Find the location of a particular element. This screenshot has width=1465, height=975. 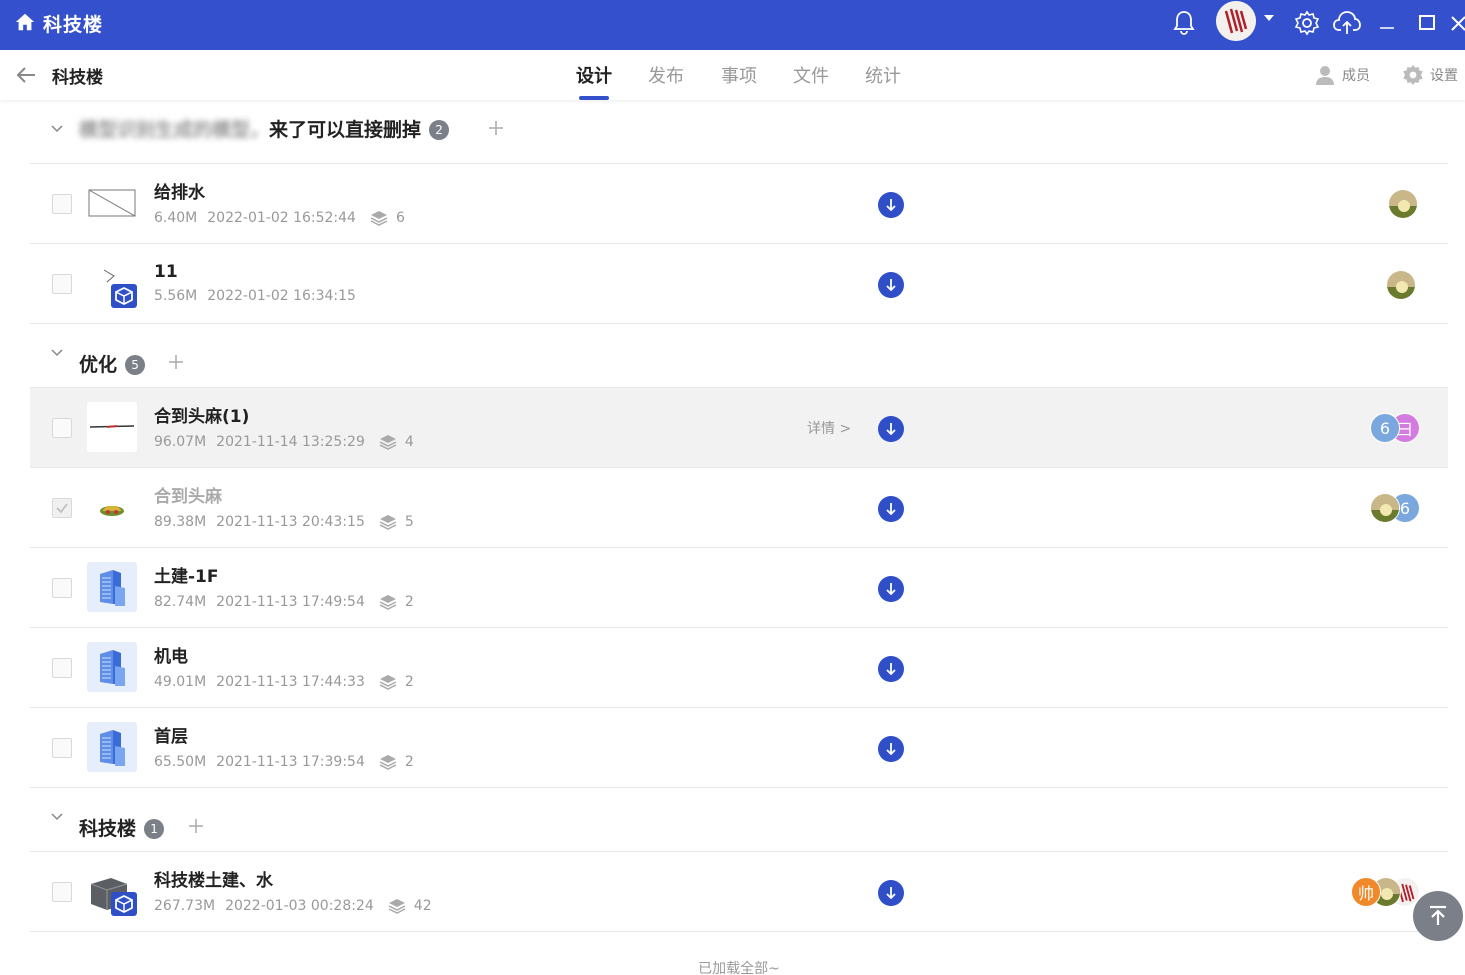

details-link: 详情 > is located at coordinates (829, 428).